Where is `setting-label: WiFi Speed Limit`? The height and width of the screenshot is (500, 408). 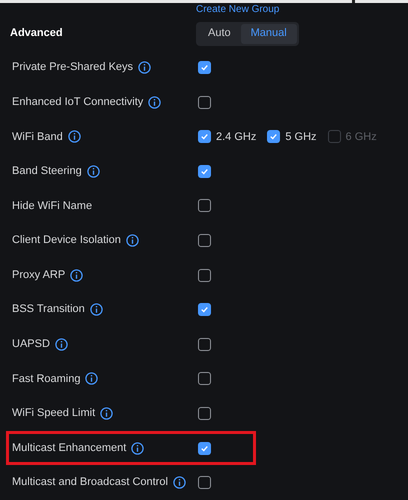 setting-label: WiFi Speed Limit is located at coordinates (54, 414).